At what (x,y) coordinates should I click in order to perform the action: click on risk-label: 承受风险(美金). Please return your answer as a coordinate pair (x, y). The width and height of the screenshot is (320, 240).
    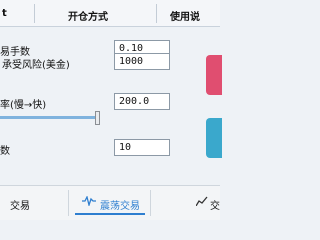
    Looking at the image, I should click on (36, 65).